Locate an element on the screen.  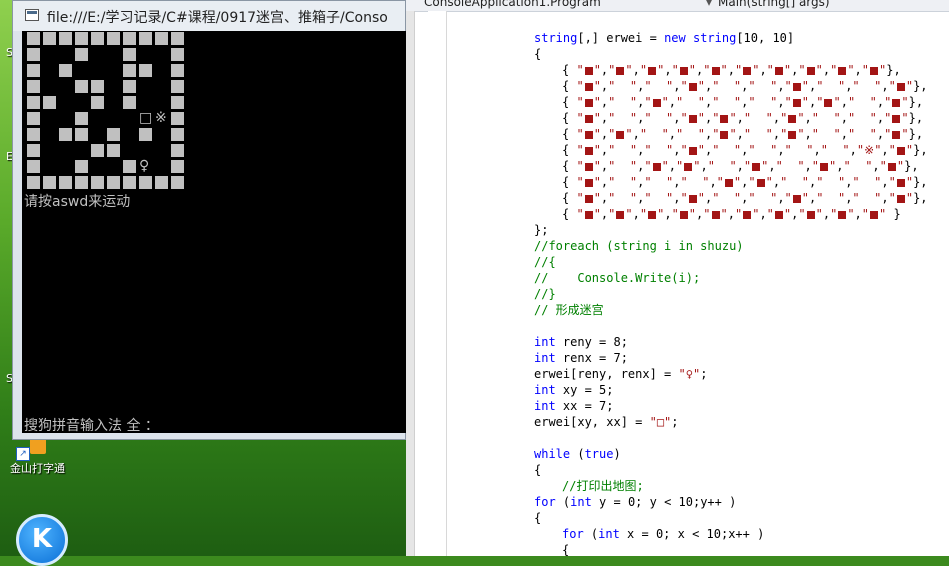
player: ♀ is located at coordinates (144, 166).